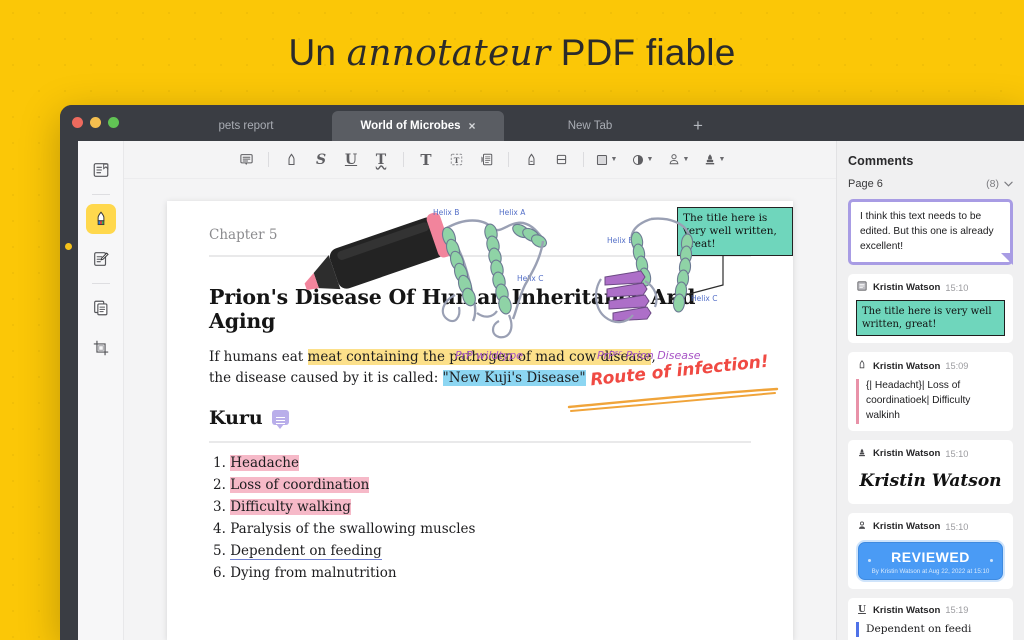 This screenshot has width=1024, height=640. I want to click on figure-caption-prion: PrPsc Prion Disease, so click(649, 355).